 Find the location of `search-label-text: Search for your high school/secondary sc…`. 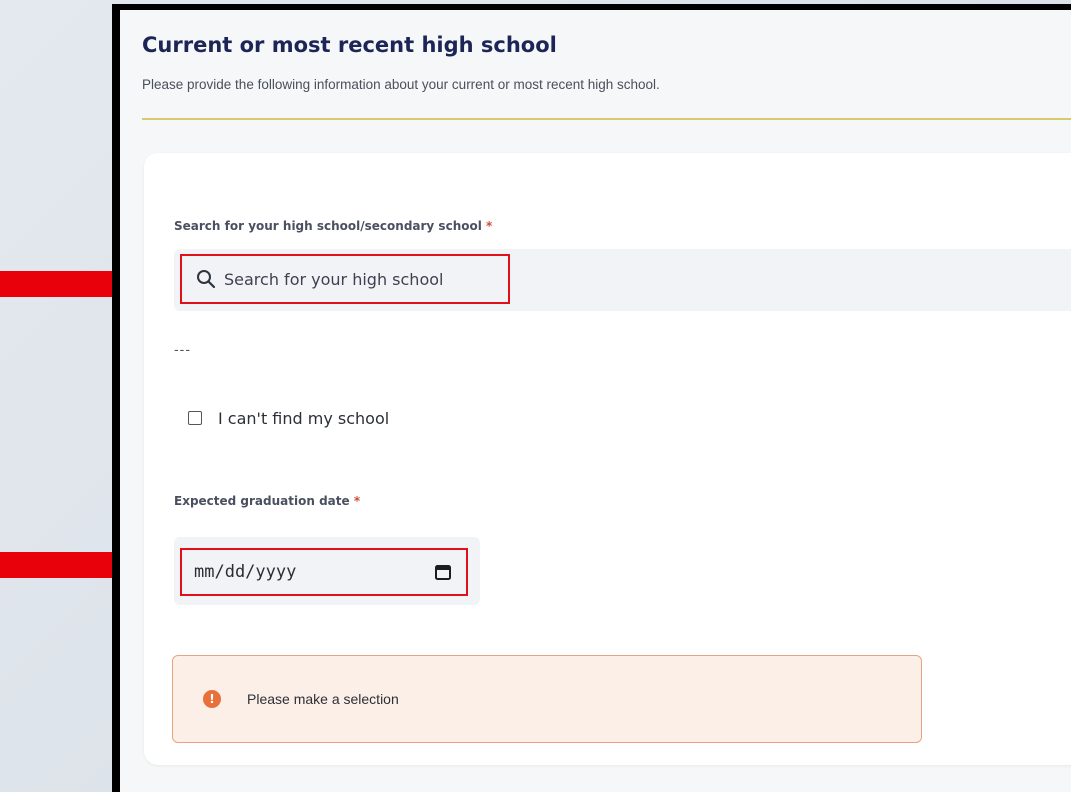

search-label-text: Search for your high school/secondary sc… is located at coordinates (328, 226).